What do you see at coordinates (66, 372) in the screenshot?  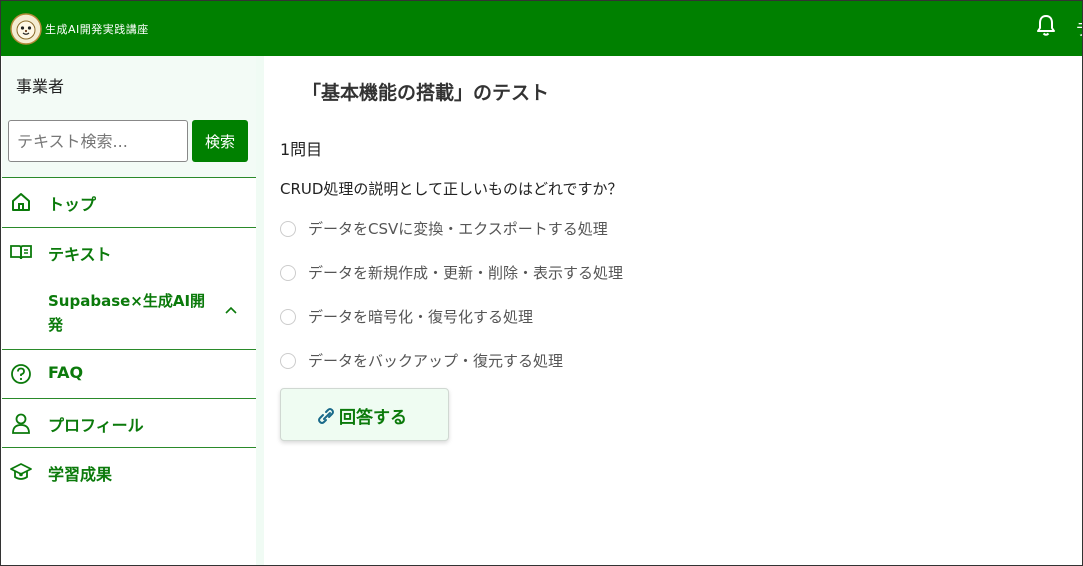 I see `sidebar-item-label: FAQ` at bounding box center [66, 372].